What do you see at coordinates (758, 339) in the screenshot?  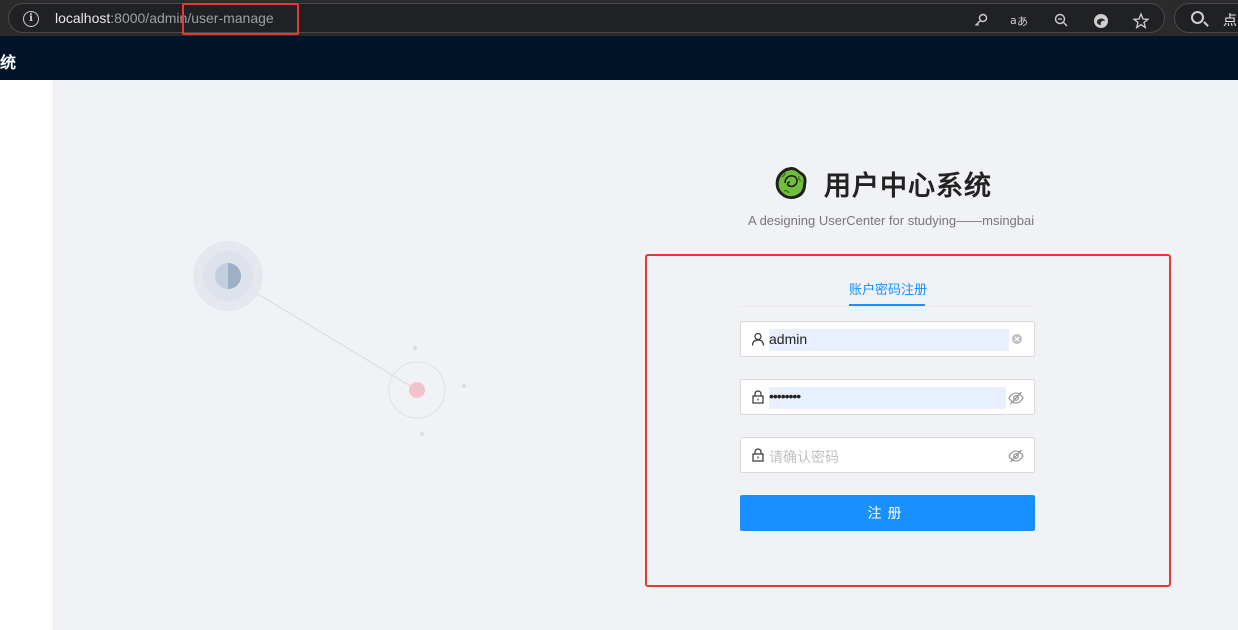 I see `user-icon` at bounding box center [758, 339].